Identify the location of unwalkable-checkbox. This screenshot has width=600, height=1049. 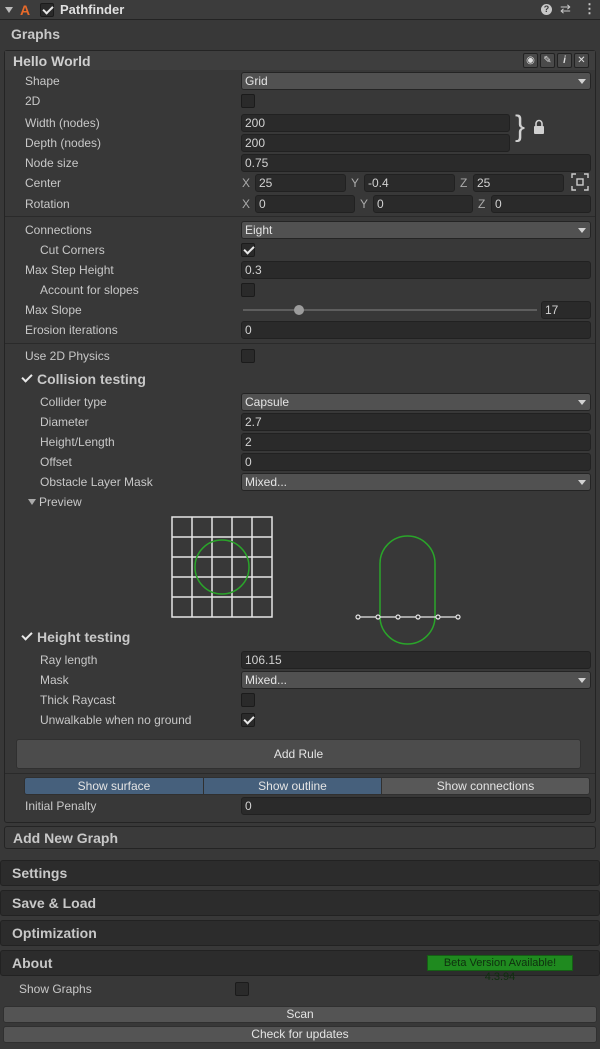
(248, 720).